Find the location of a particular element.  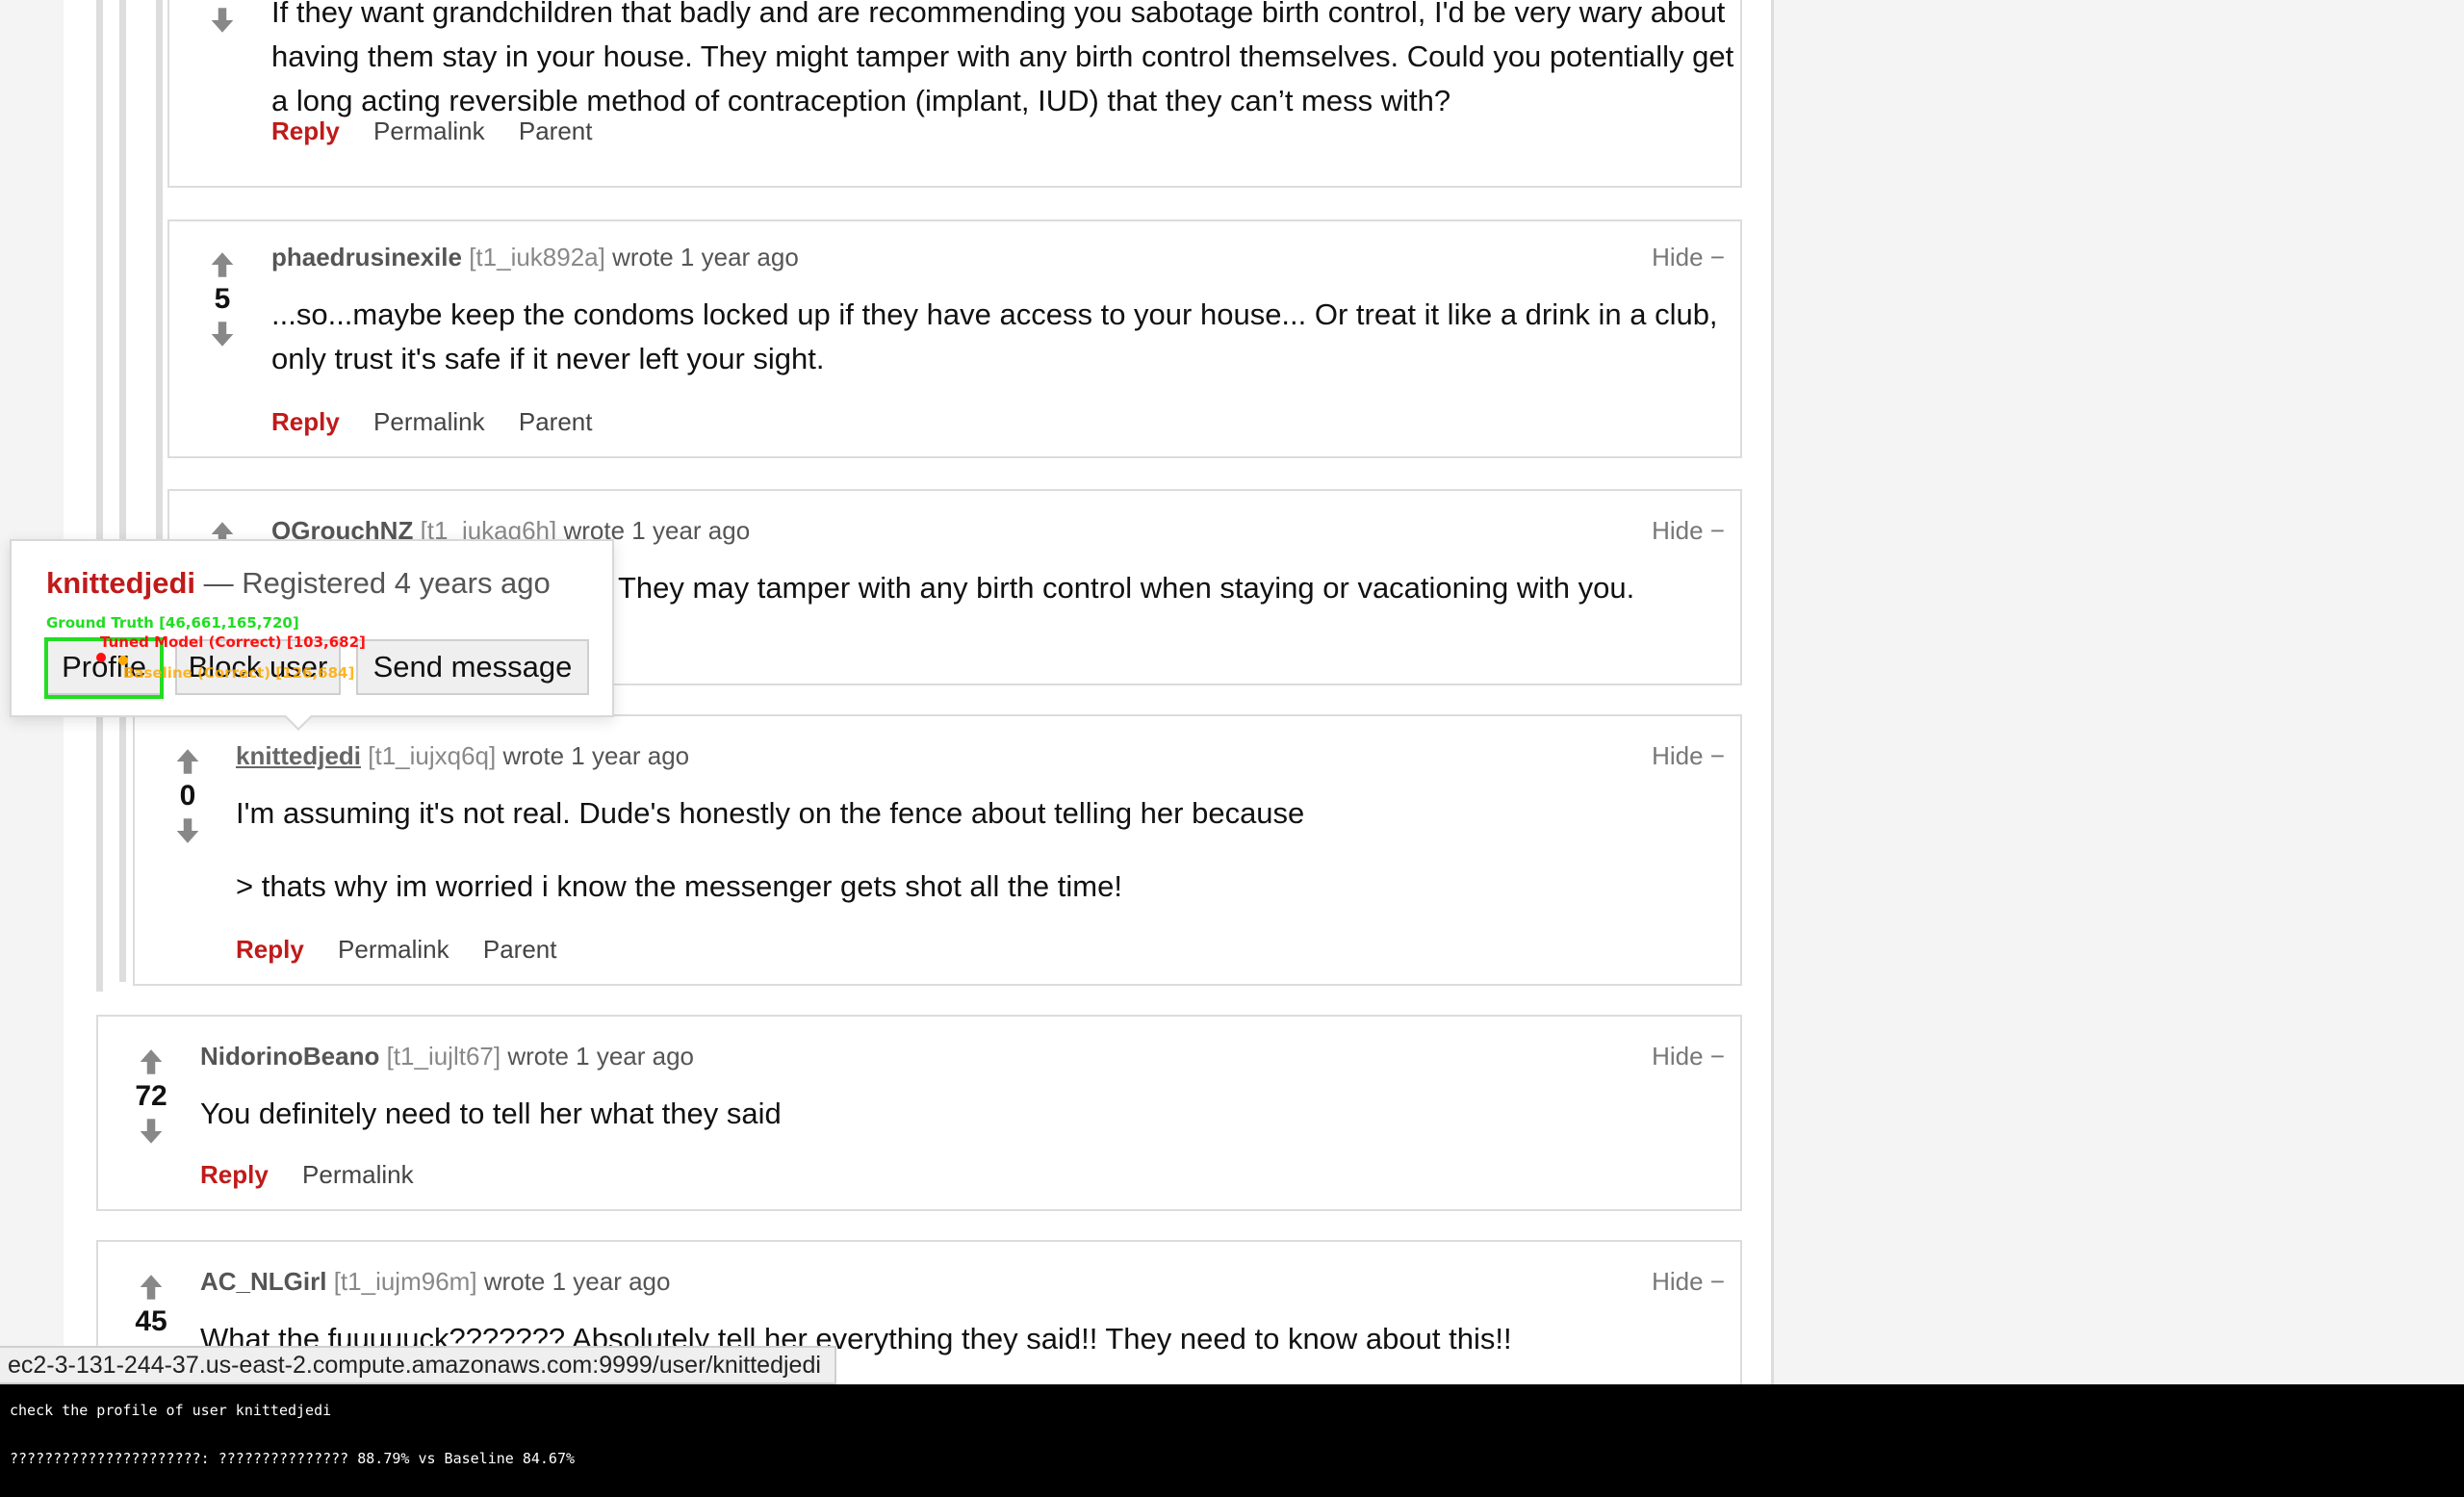

popup-caret-fill is located at coordinates (298, 721).